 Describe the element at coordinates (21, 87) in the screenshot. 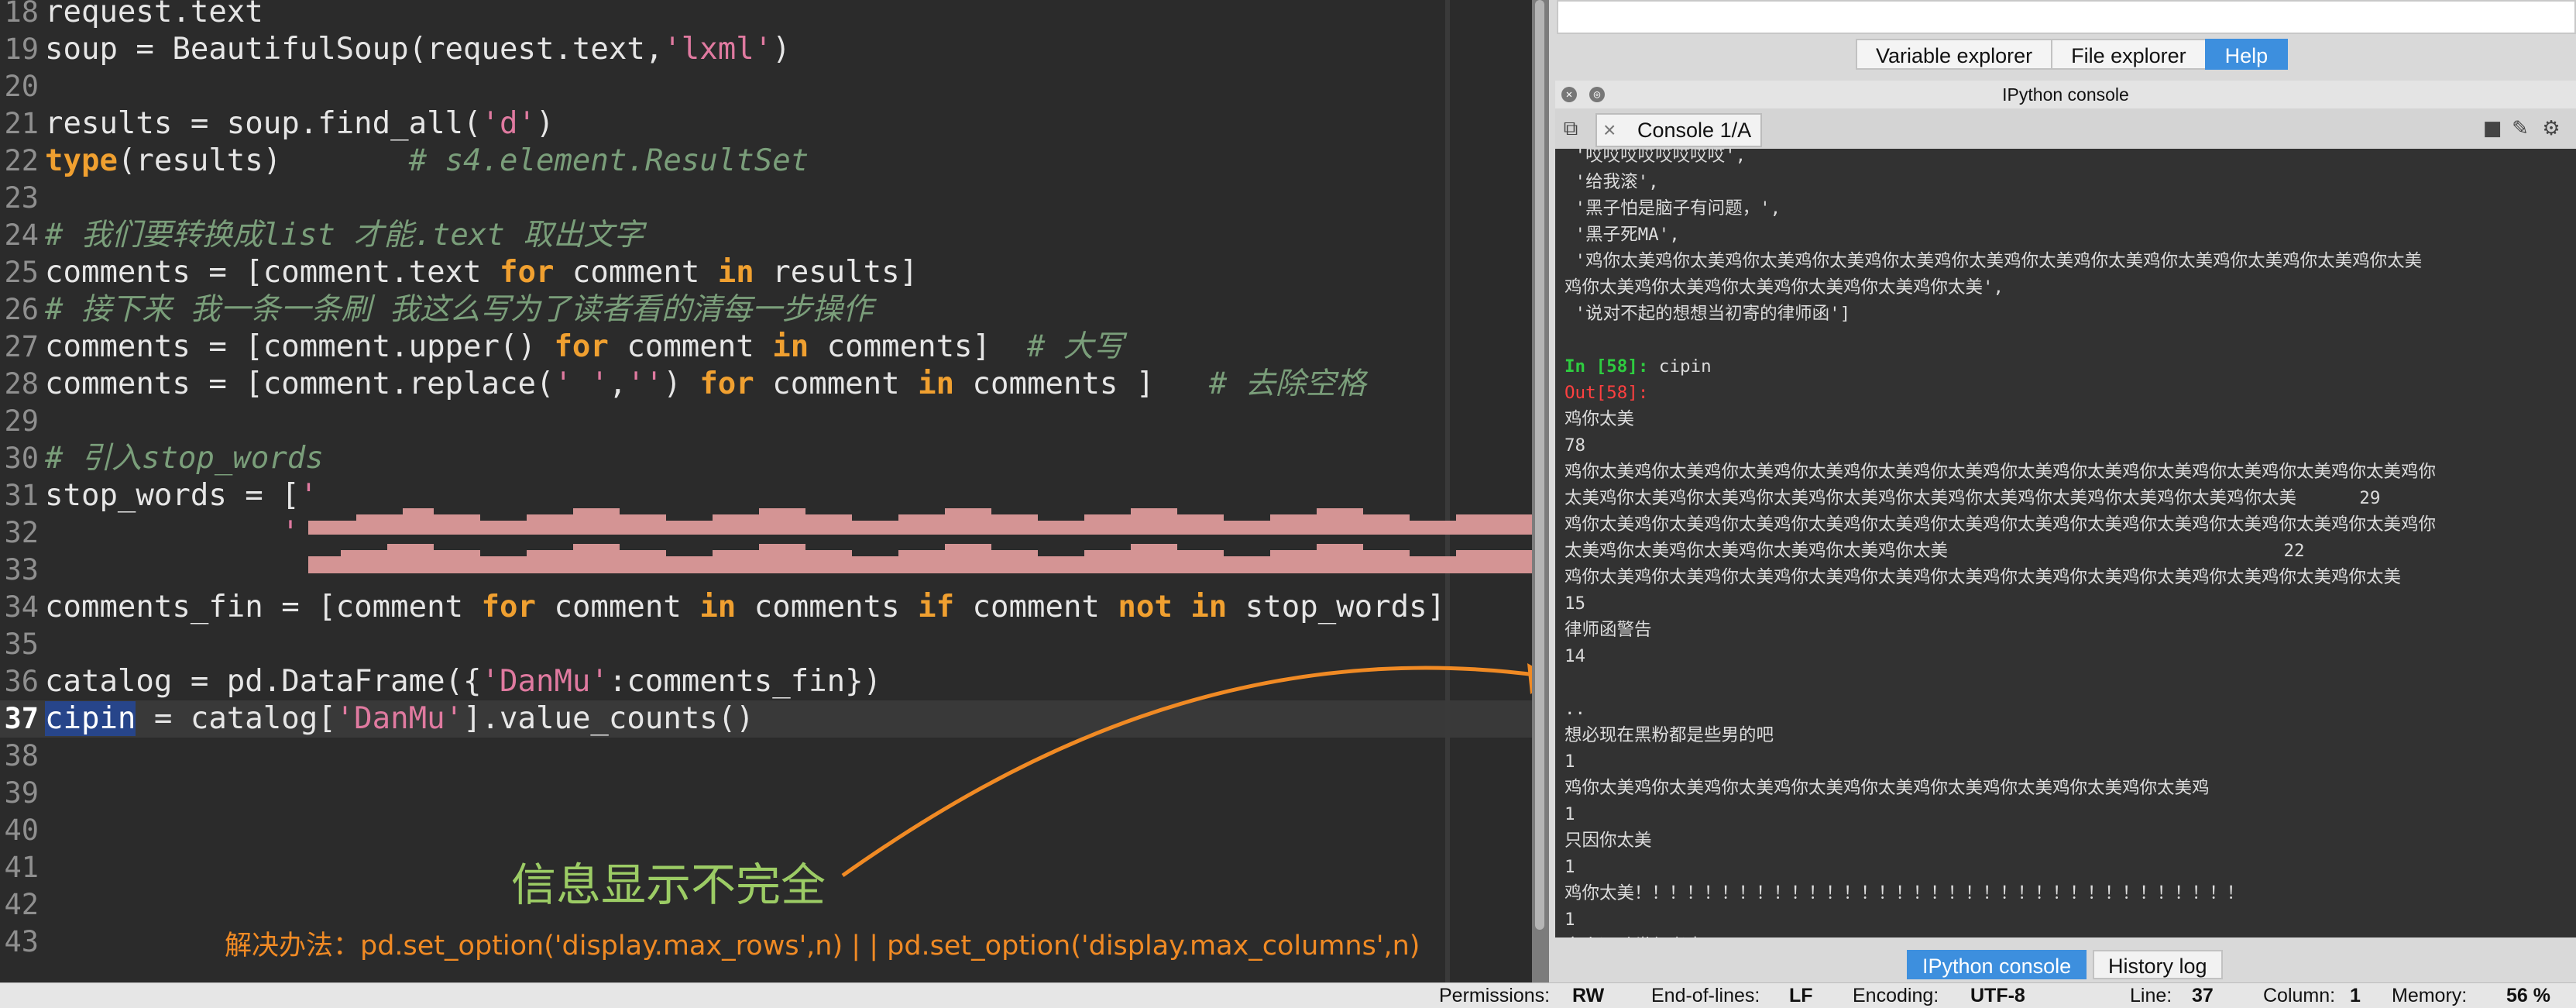

I see `line-number: 20` at that location.